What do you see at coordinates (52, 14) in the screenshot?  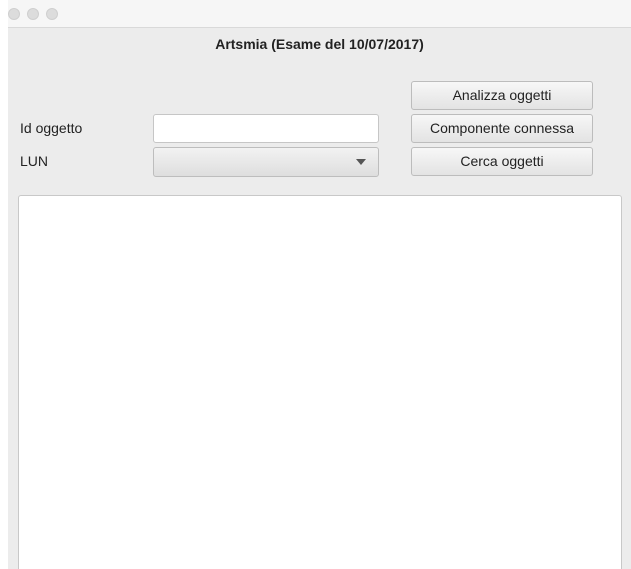 I see `zoom-window-icon` at bounding box center [52, 14].